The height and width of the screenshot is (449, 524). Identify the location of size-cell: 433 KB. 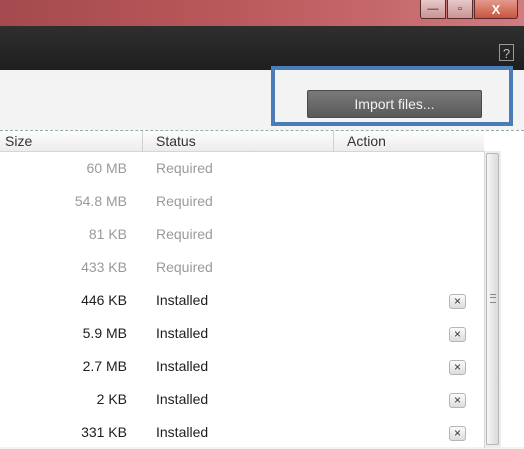
(104, 267).